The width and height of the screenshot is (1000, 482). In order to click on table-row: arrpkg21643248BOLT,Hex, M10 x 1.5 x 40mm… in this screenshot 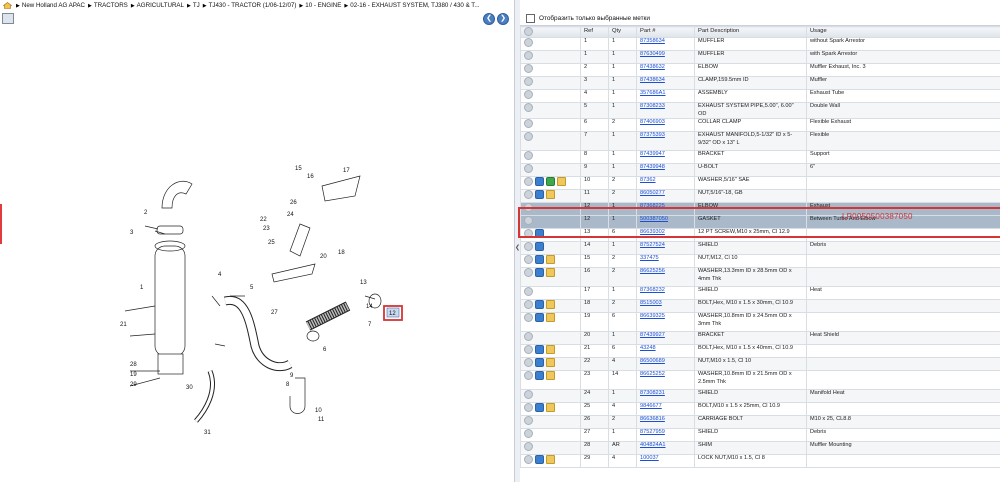, I will do `click(760, 351)`.